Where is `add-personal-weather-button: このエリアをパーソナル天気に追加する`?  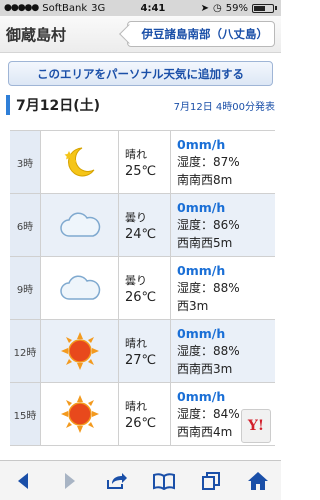 add-personal-weather-button: このエリアをパーソナル天気に追加する is located at coordinates (140, 73).